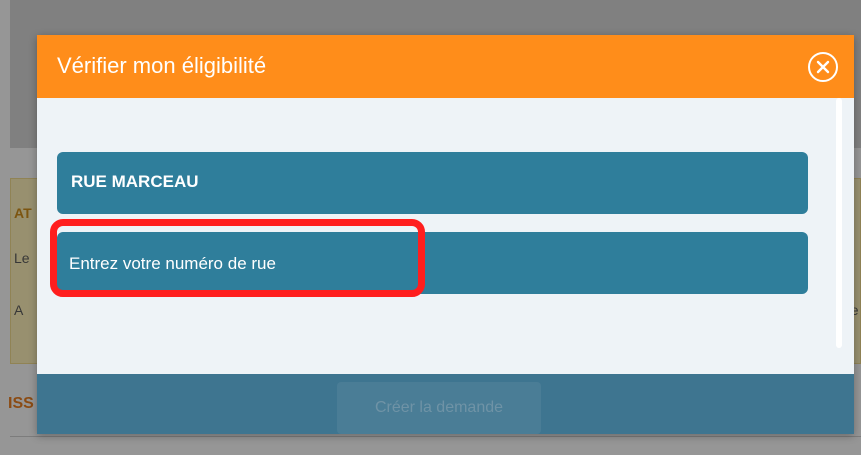 The width and height of the screenshot is (861, 455). What do you see at coordinates (439, 408) in the screenshot?
I see `create-request-button: Créer la demande` at bounding box center [439, 408].